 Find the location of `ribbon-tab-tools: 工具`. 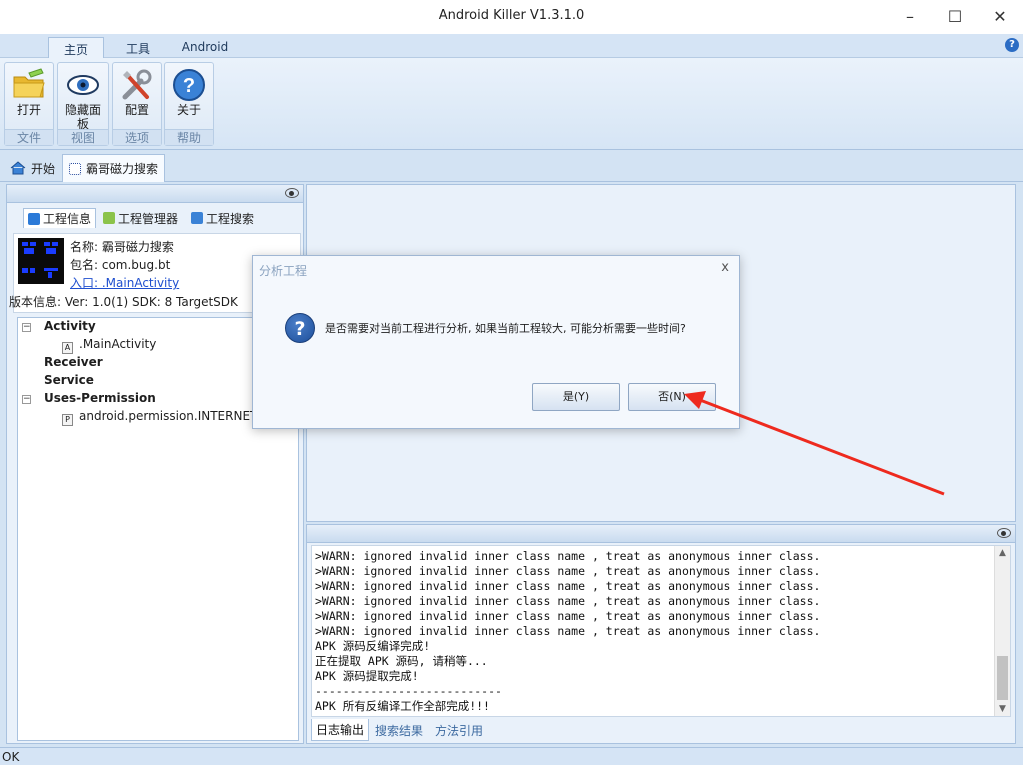

ribbon-tab-tools: 工具 is located at coordinates (138, 48).